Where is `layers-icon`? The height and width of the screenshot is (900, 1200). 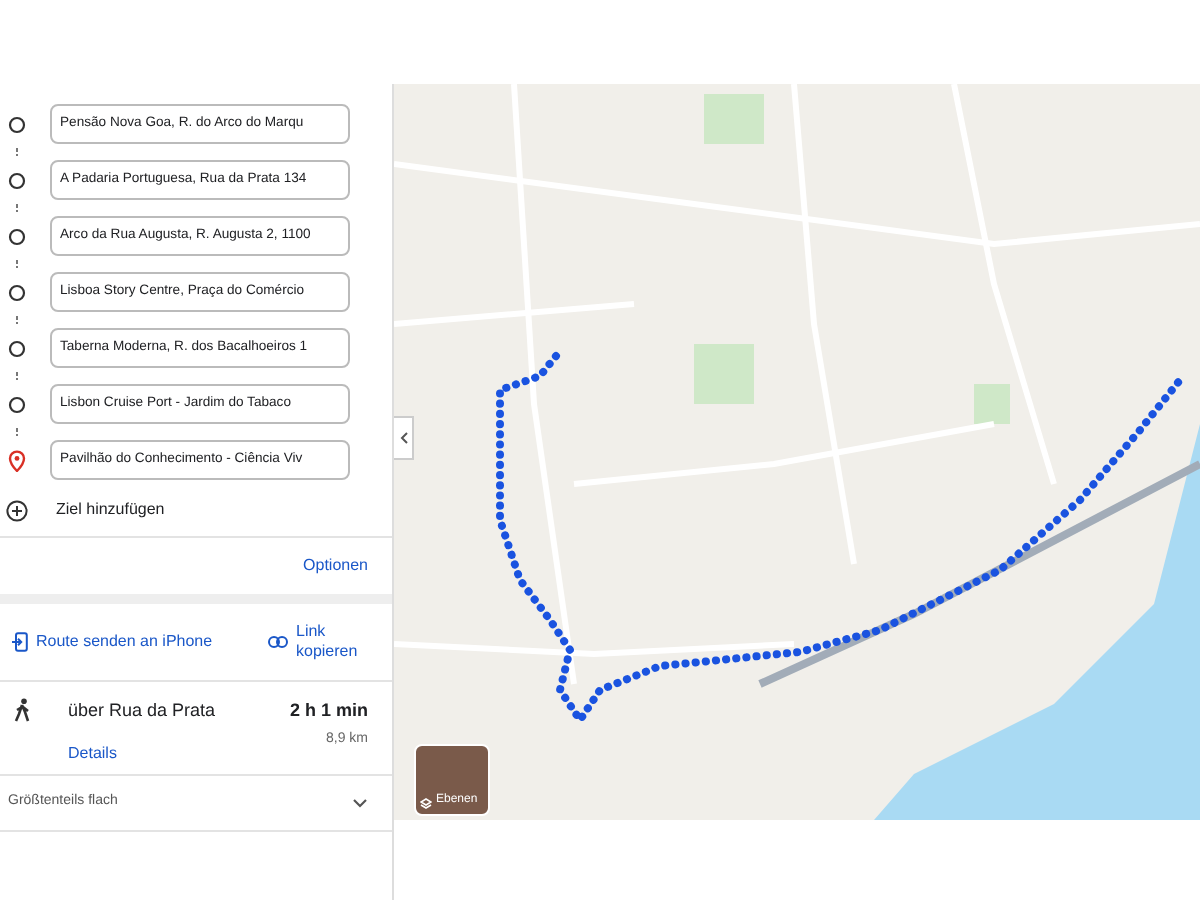 layers-icon is located at coordinates (426, 804).